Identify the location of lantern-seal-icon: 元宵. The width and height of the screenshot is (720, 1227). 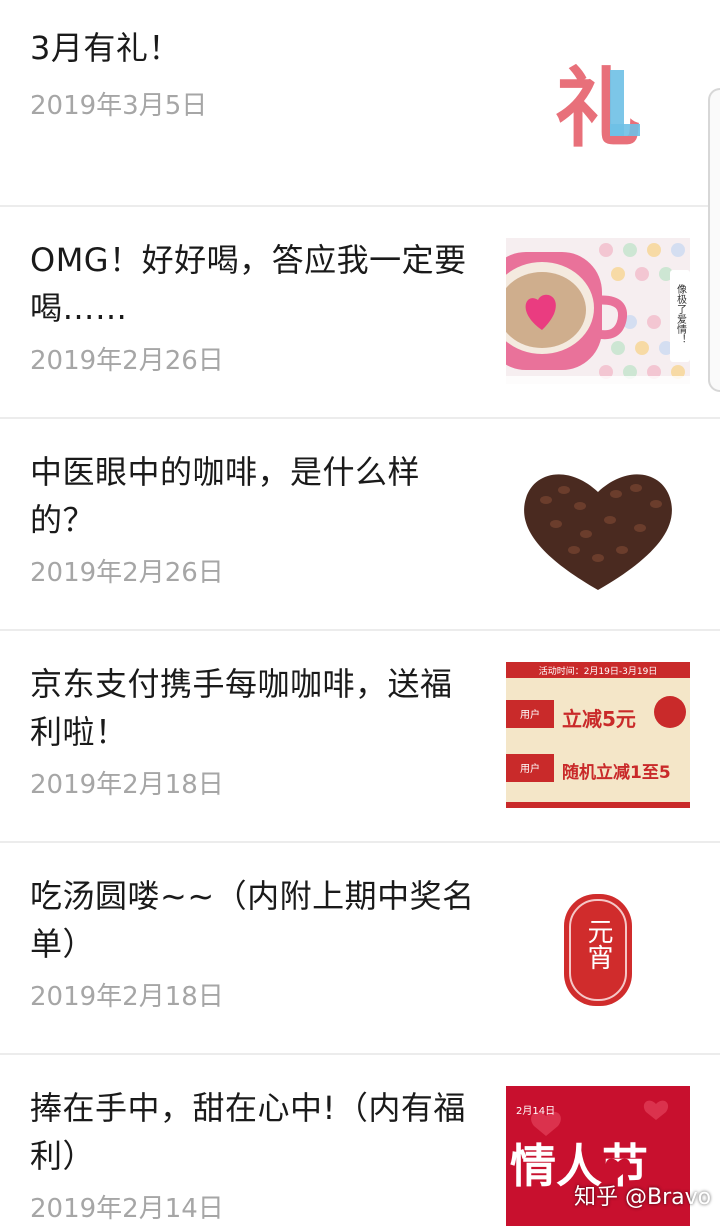
(598, 950).